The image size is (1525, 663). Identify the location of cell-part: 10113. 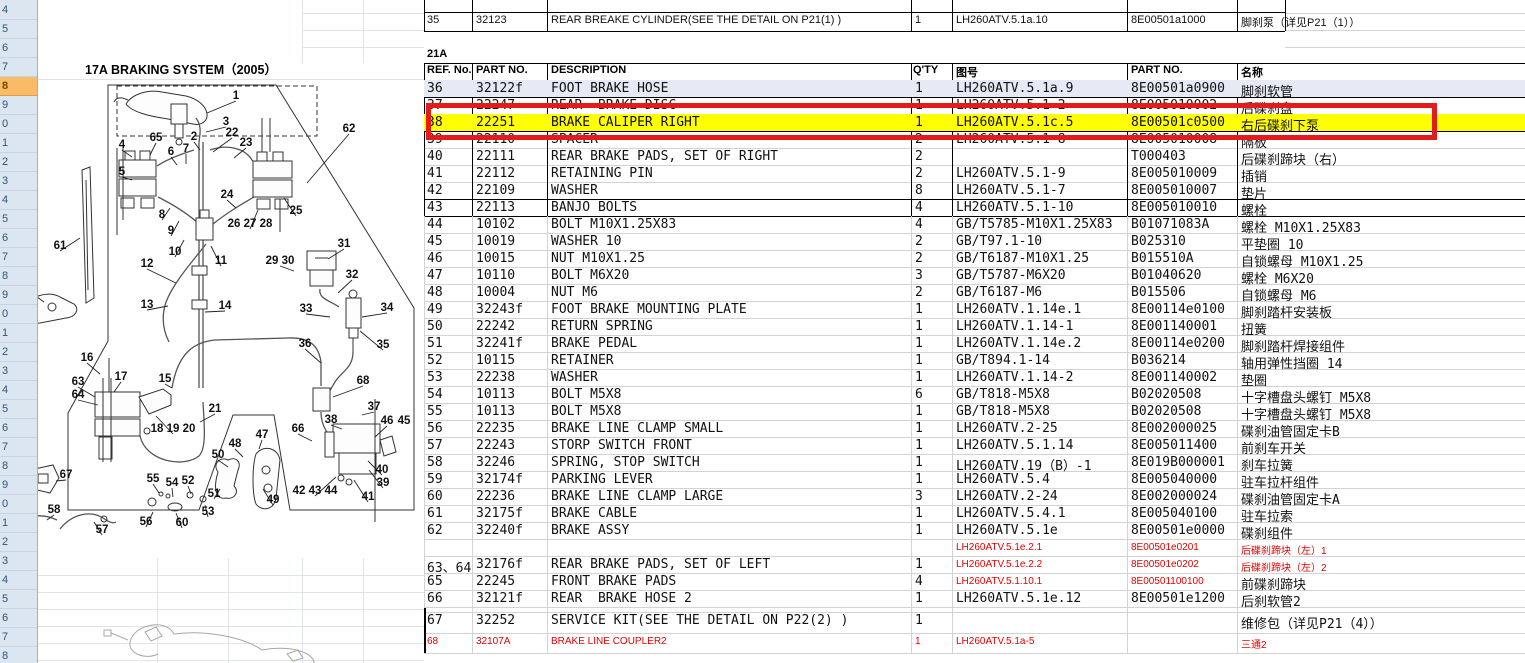
(495, 394).